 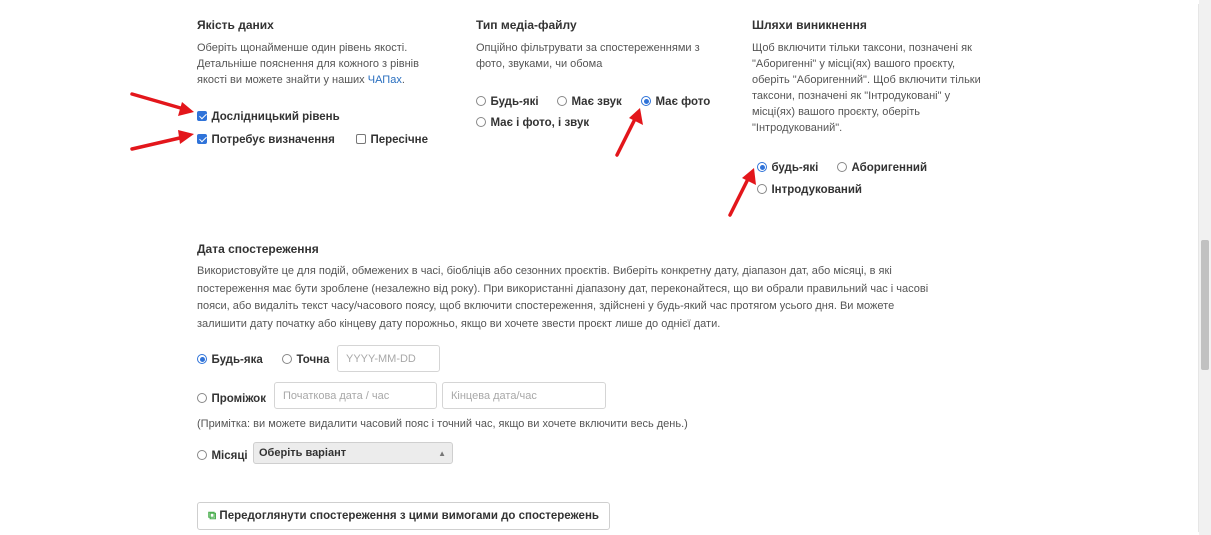 What do you see at coordinates (882, 167) in the screenshot?
I see `origin-option-native: Аборигенний` at bounding box center [882, 167].